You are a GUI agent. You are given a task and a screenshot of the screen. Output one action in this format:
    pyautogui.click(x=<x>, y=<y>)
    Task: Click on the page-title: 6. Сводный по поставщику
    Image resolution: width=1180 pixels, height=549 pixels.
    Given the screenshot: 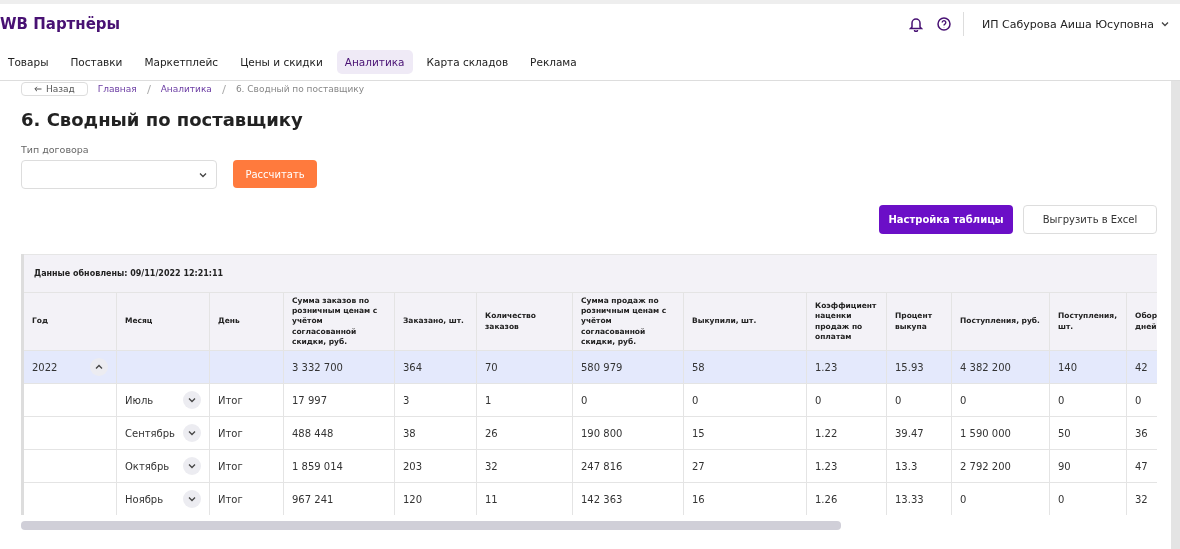 What is the action you would take?
    pyautogui.click(x=162, y=119)
    